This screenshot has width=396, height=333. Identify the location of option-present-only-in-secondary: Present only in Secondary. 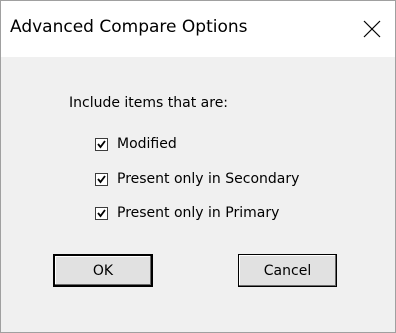
(197, 179).